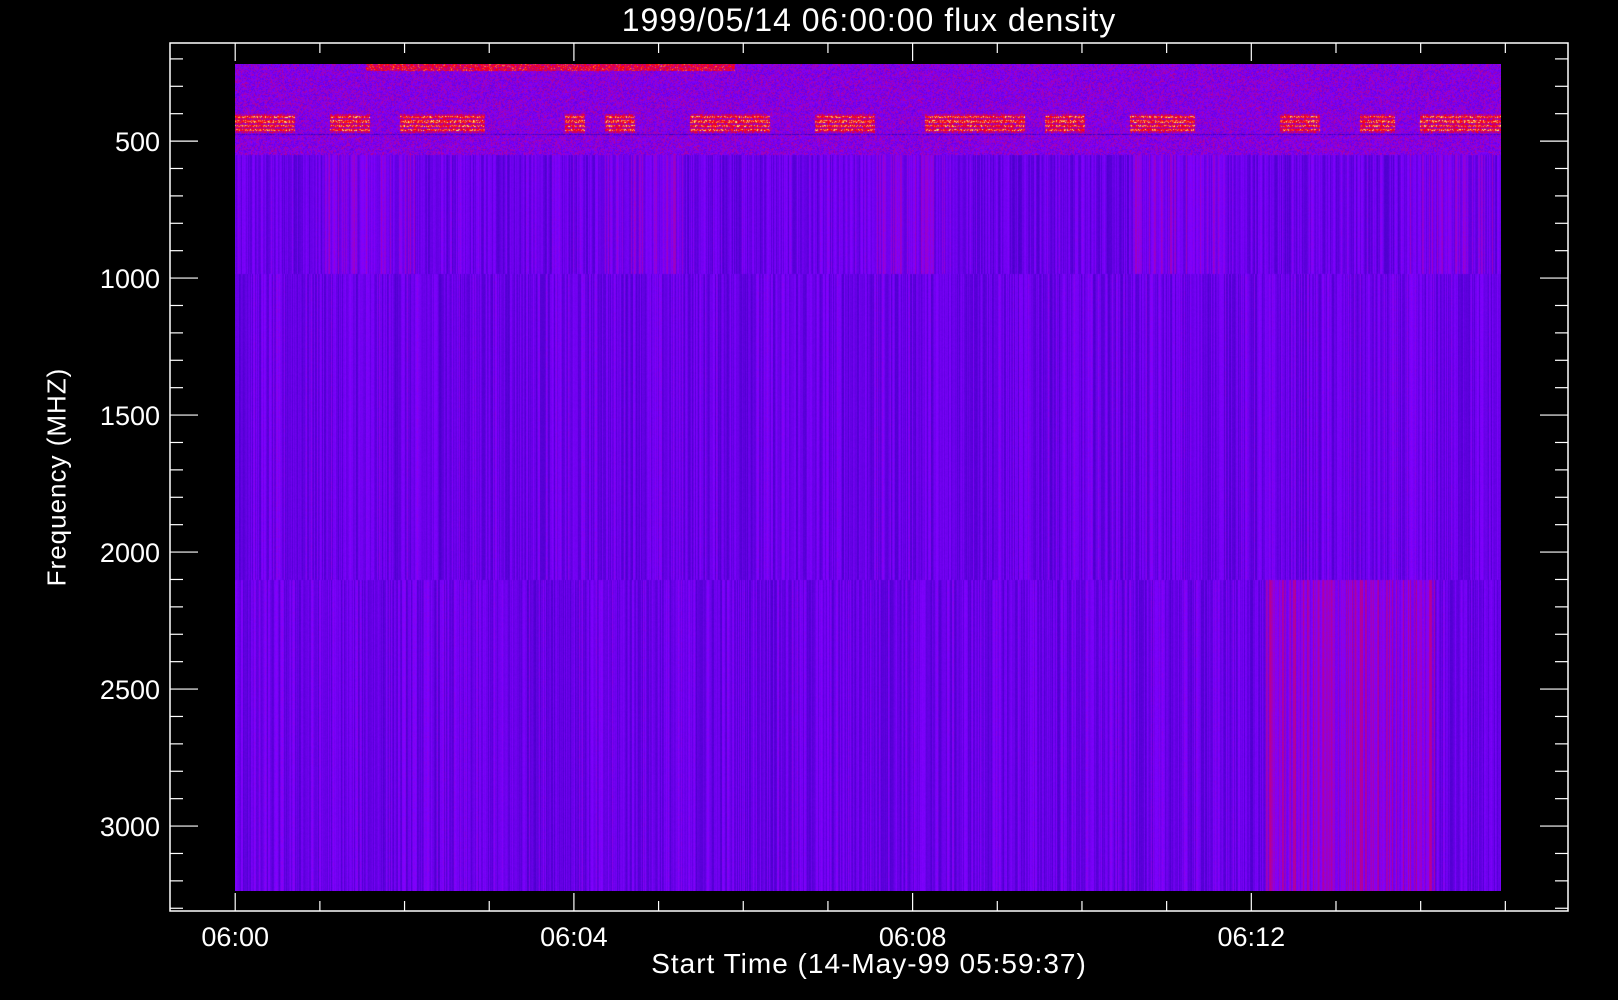 The image size is (1618, 1000). I want to click on y-tick-label: 3000, so click(130, 827).